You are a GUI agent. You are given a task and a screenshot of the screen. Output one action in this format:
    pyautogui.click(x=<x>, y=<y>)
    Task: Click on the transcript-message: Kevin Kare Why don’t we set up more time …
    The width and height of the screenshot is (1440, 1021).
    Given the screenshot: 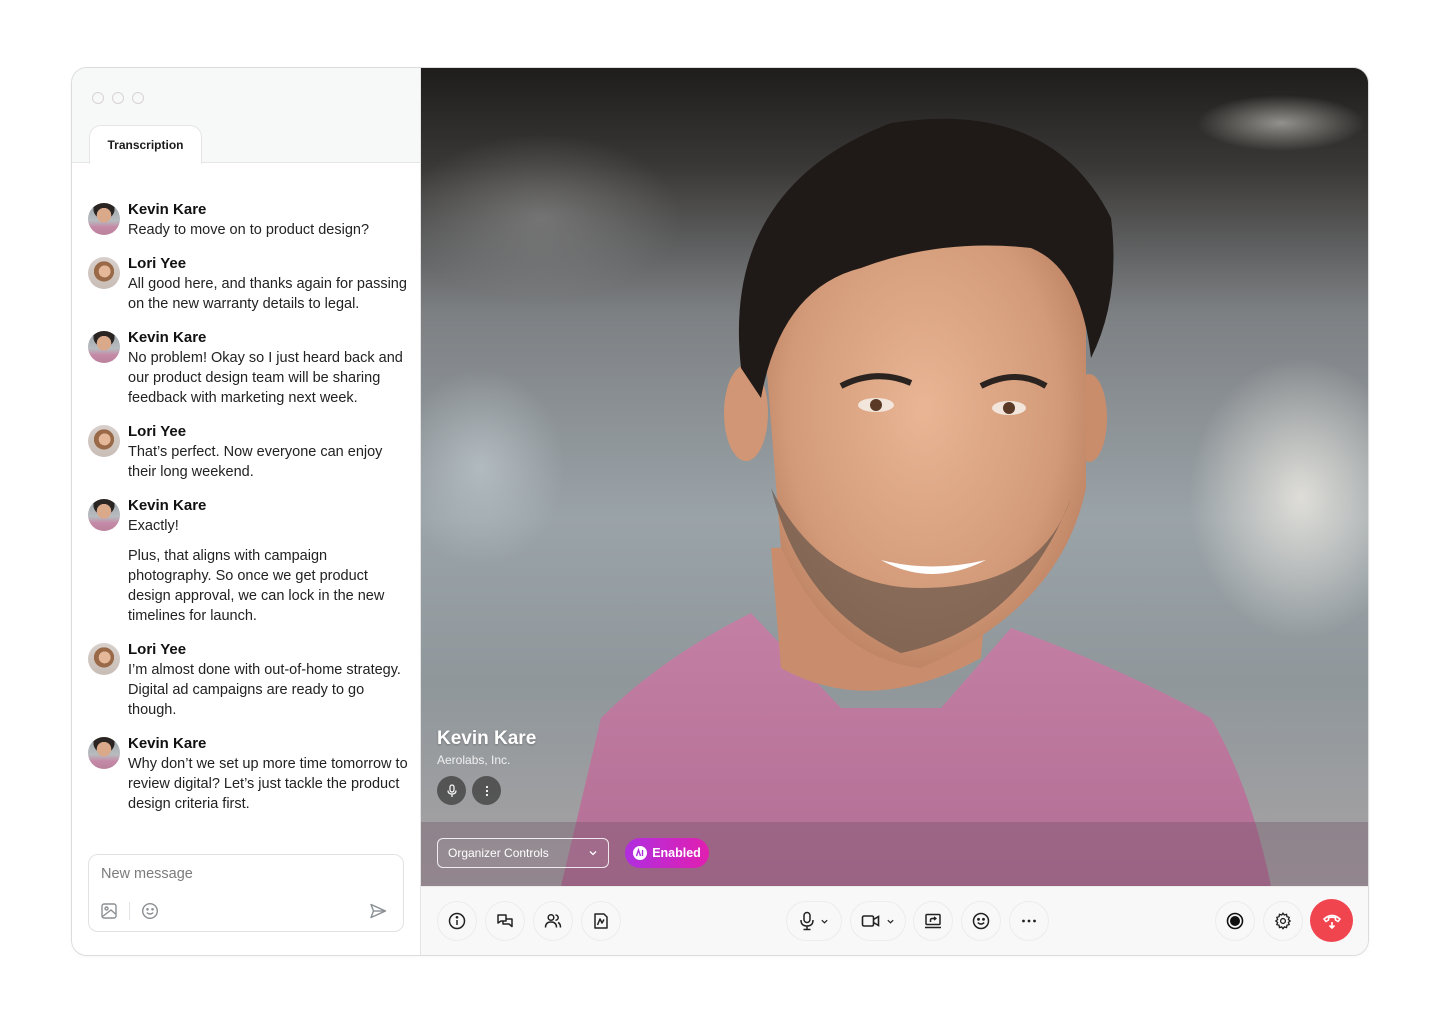 What is the action you would take?
    pyautogui.click(x=248, y=774)
    